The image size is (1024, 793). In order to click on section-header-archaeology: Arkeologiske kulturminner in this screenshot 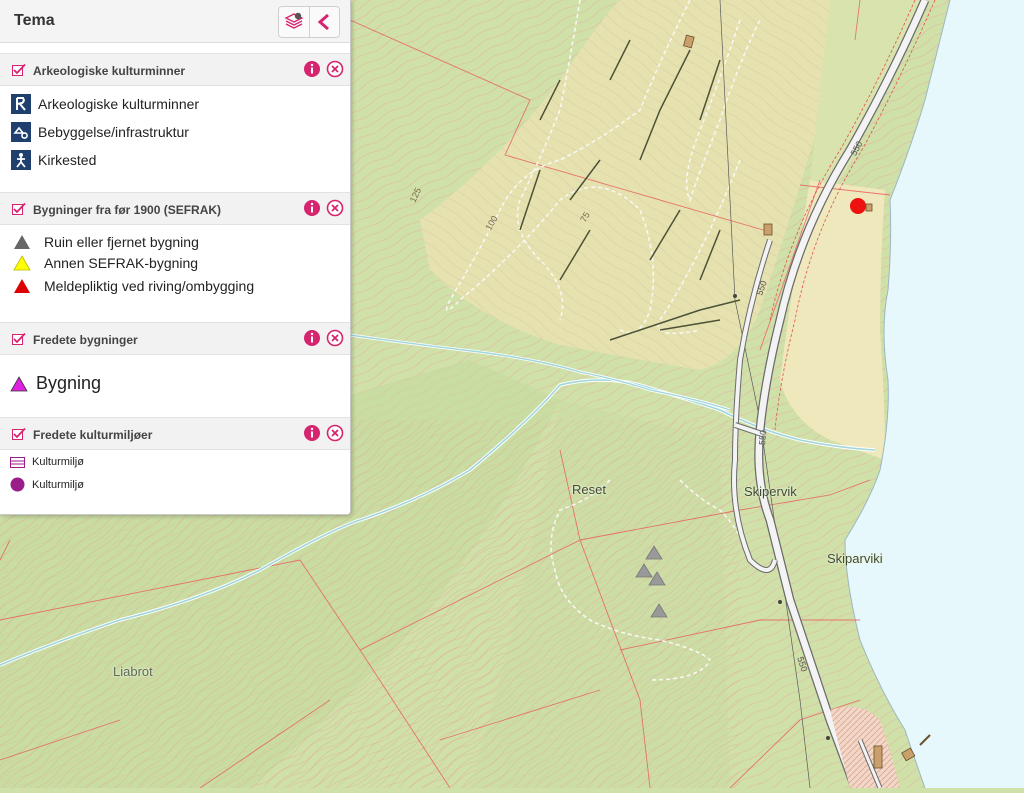, I will do `click(175, 69)`.